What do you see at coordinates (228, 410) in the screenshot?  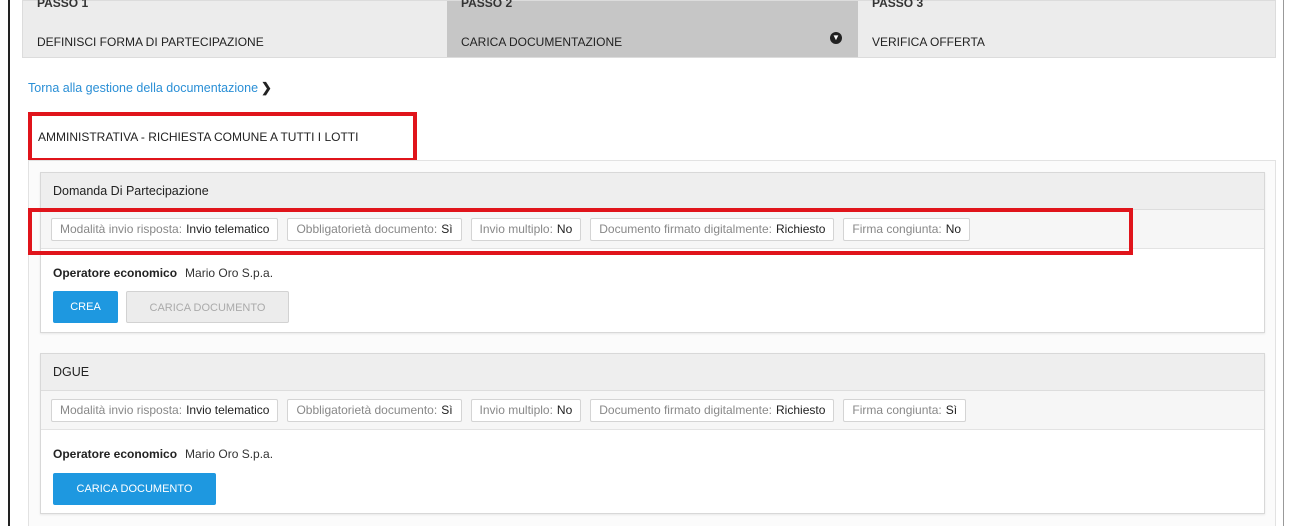 I see `meta-value: Invio telematico` at bounding box center [228, 410].